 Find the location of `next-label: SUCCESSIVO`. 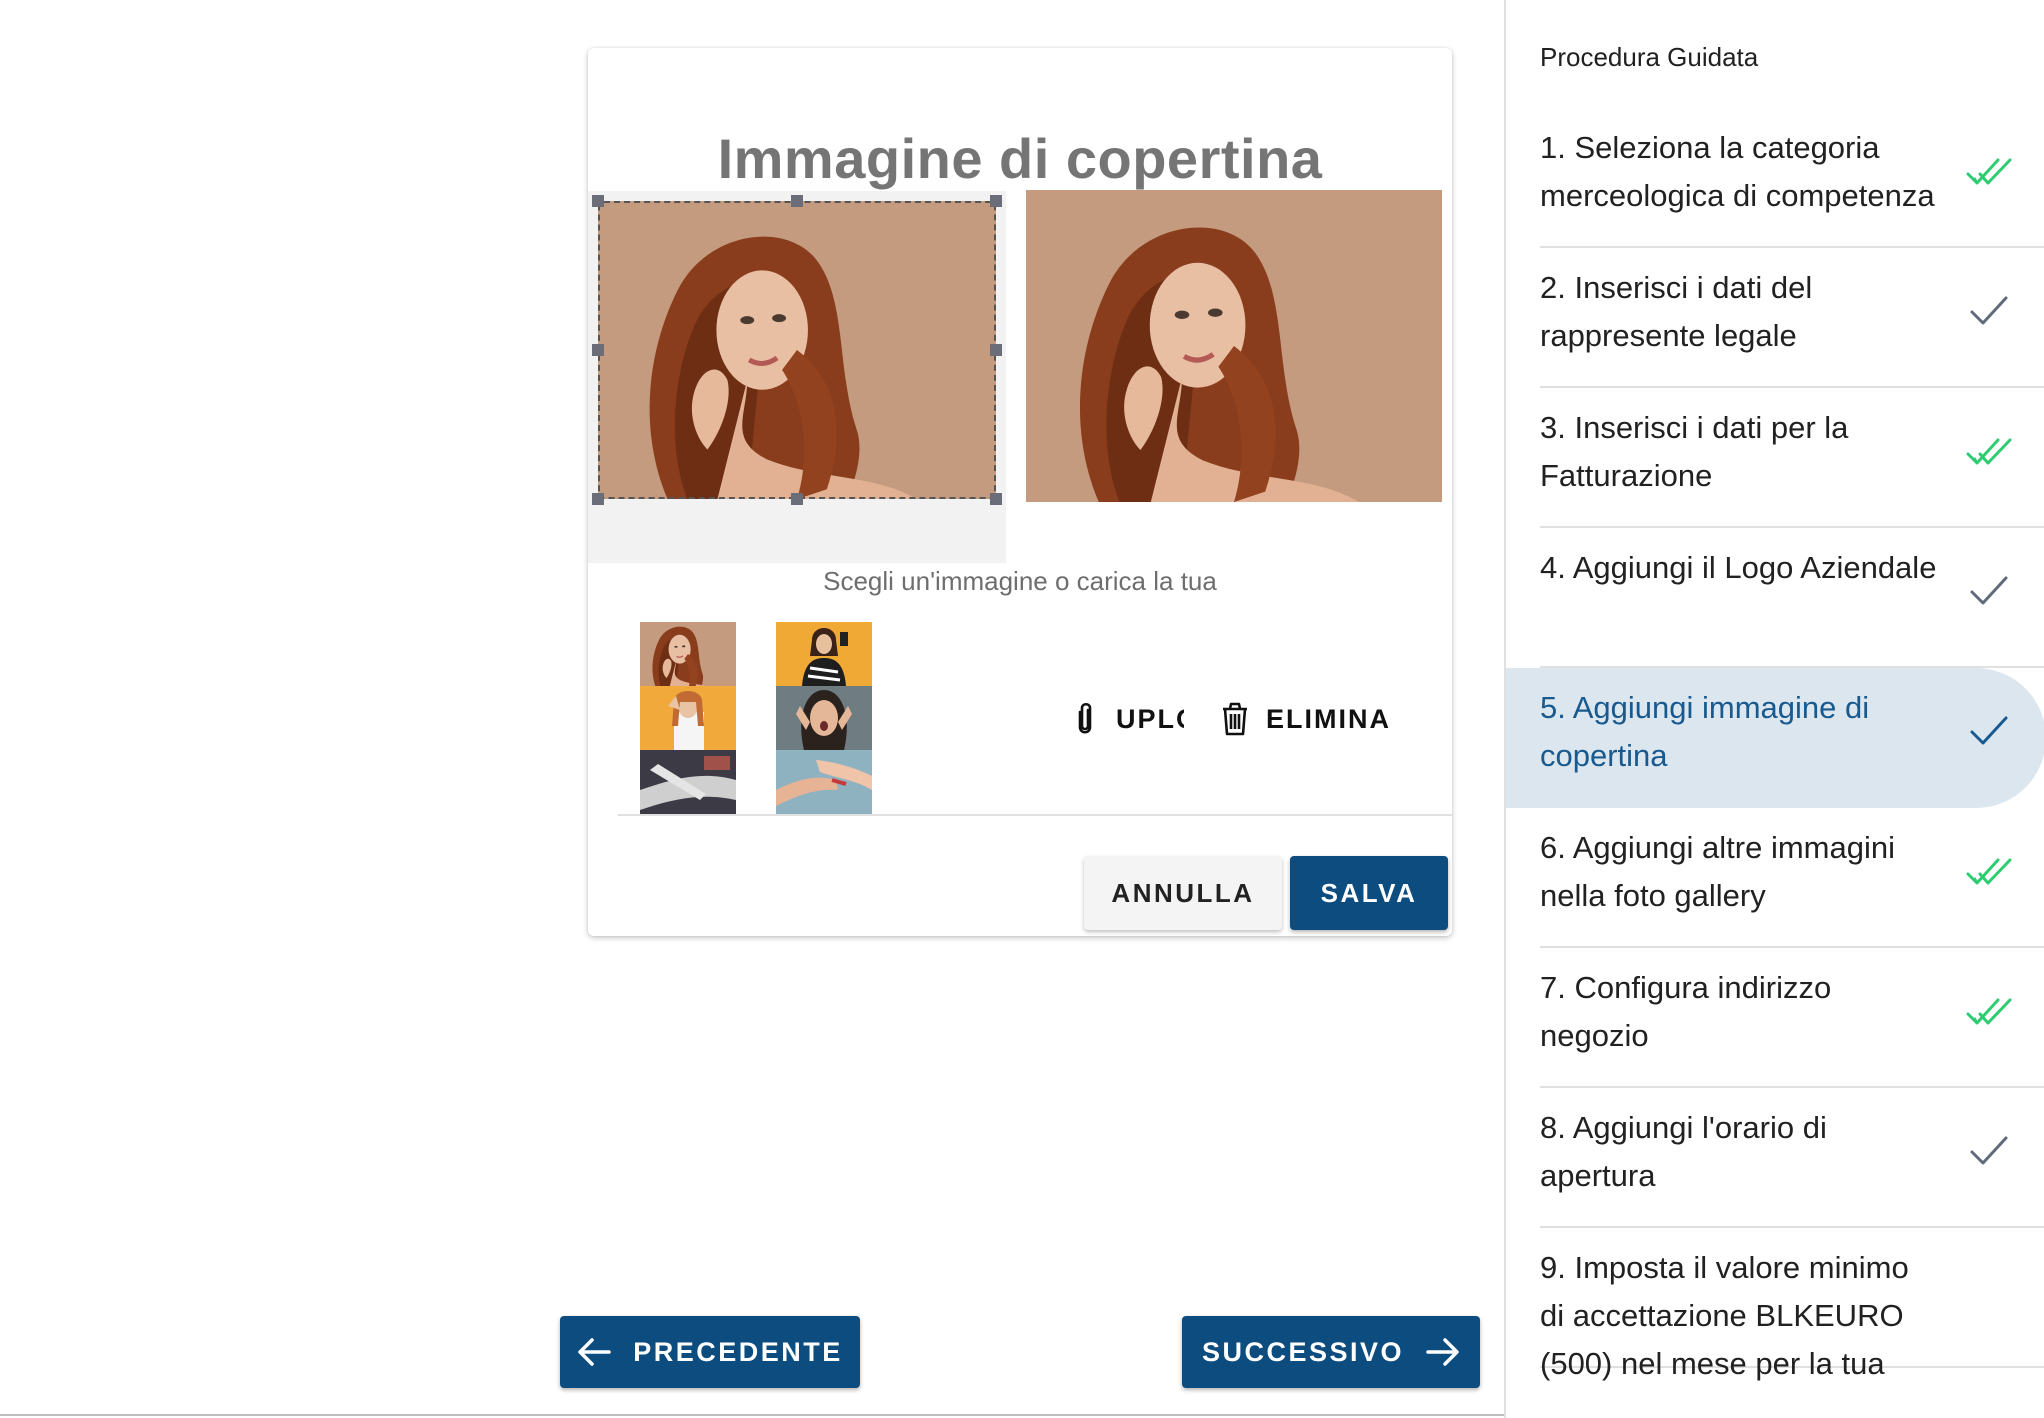

next-label: SUCCESSIVO is located at coordinates (1303, 1351).